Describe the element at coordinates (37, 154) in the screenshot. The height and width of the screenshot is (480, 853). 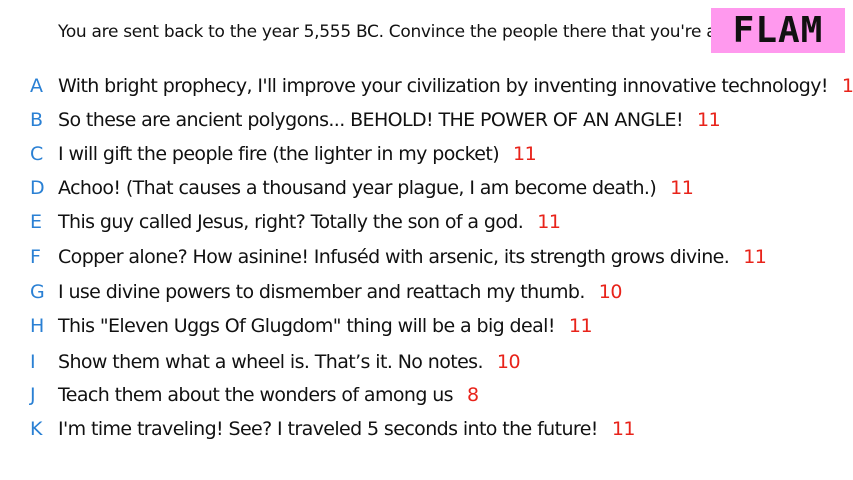
I see `answer-letter: C` at that location.